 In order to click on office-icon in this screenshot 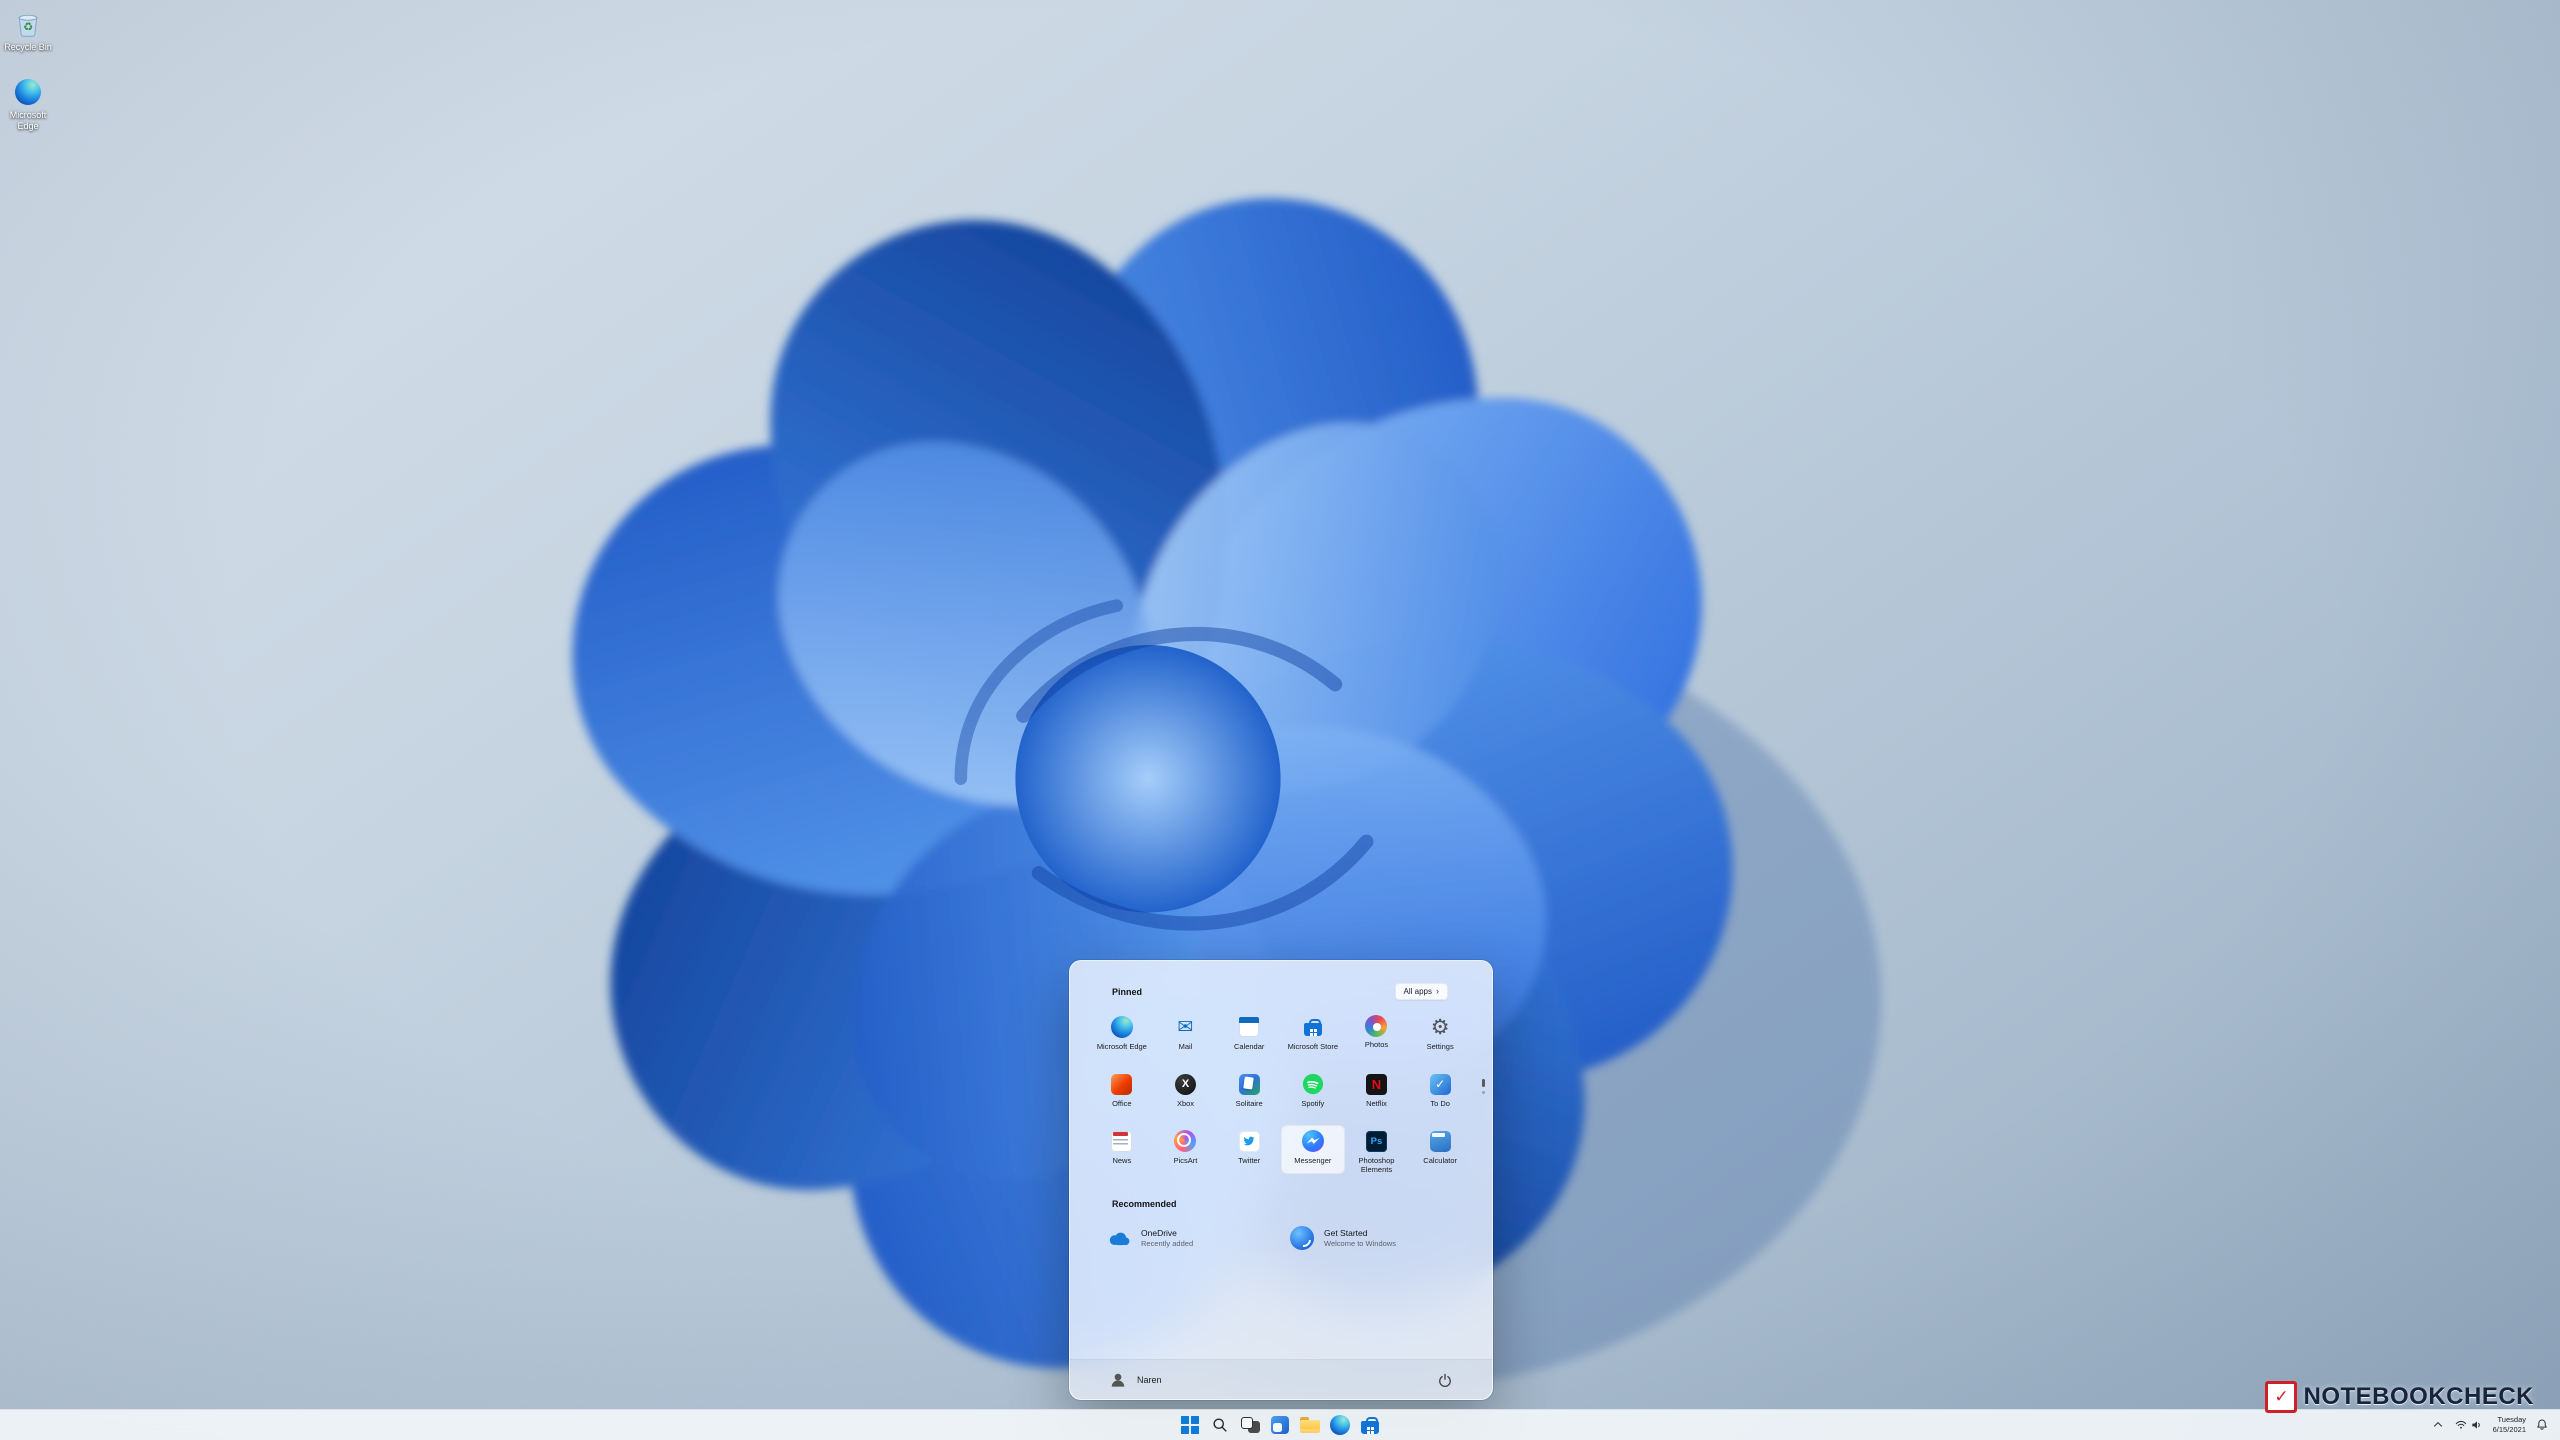, I will do `click(1122, 1084)`.